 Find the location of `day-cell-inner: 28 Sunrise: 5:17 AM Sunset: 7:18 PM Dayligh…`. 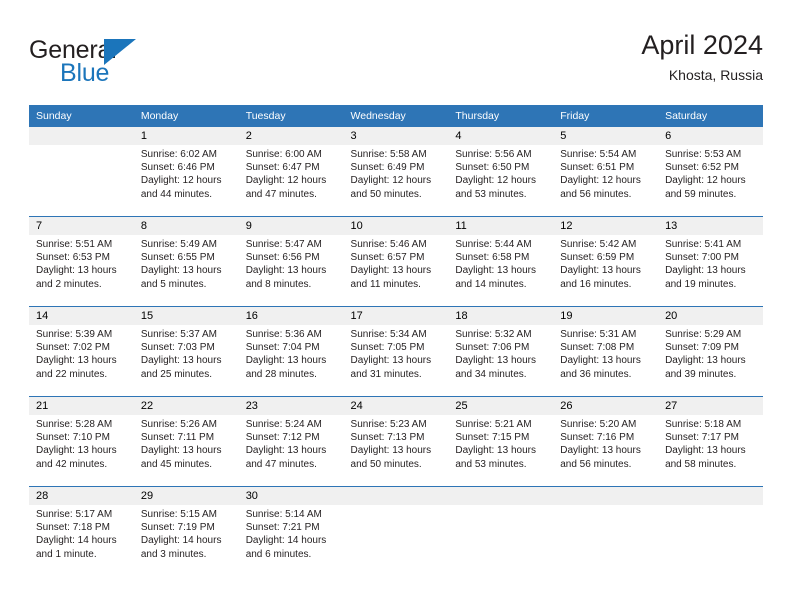

day-cell-inner: 28 Sunrise: 5:17 AM Sunset: 7:18 PM Dayligh… is located at coordinates (81, 531).